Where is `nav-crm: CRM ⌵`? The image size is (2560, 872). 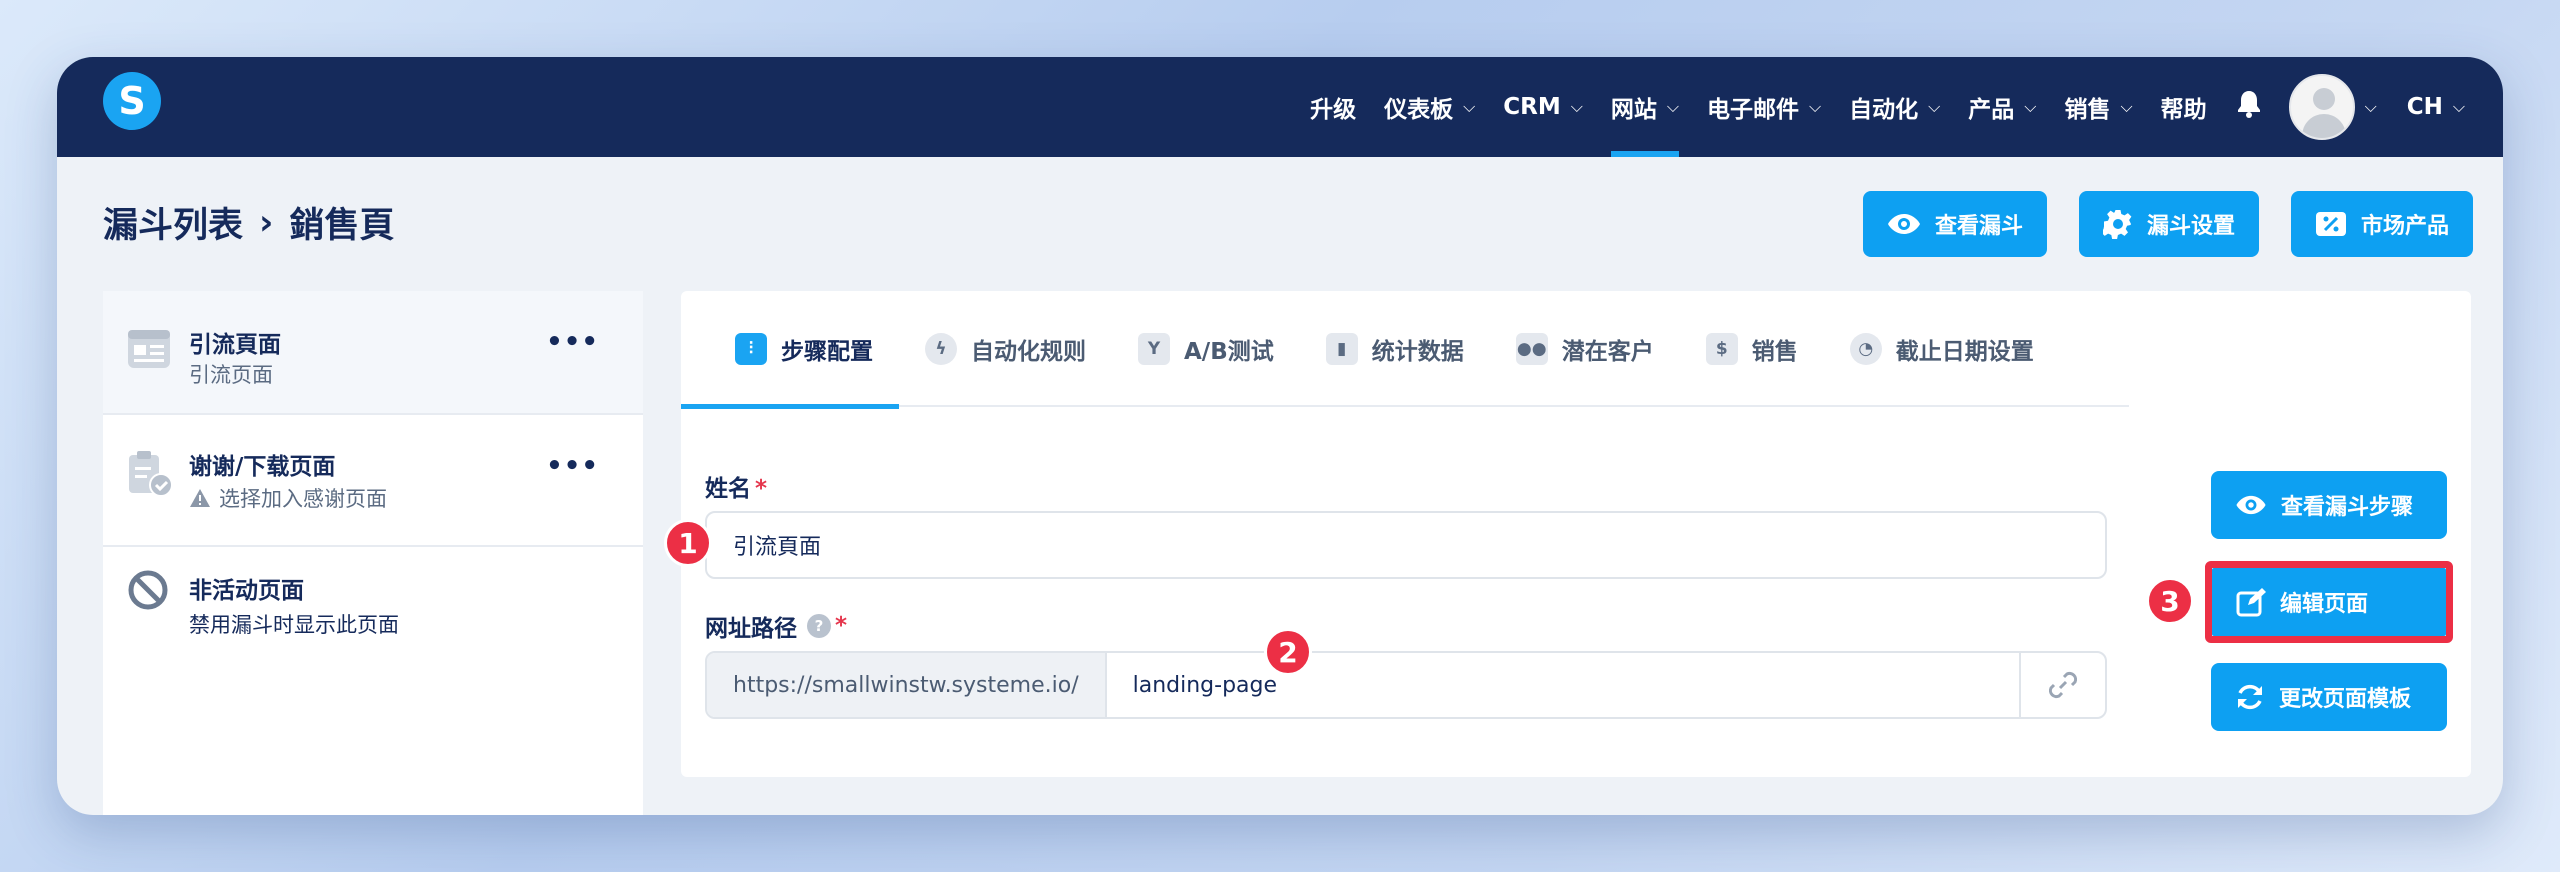 nav-crm: CRM ⌵ is located at coordinates (1543, 107).